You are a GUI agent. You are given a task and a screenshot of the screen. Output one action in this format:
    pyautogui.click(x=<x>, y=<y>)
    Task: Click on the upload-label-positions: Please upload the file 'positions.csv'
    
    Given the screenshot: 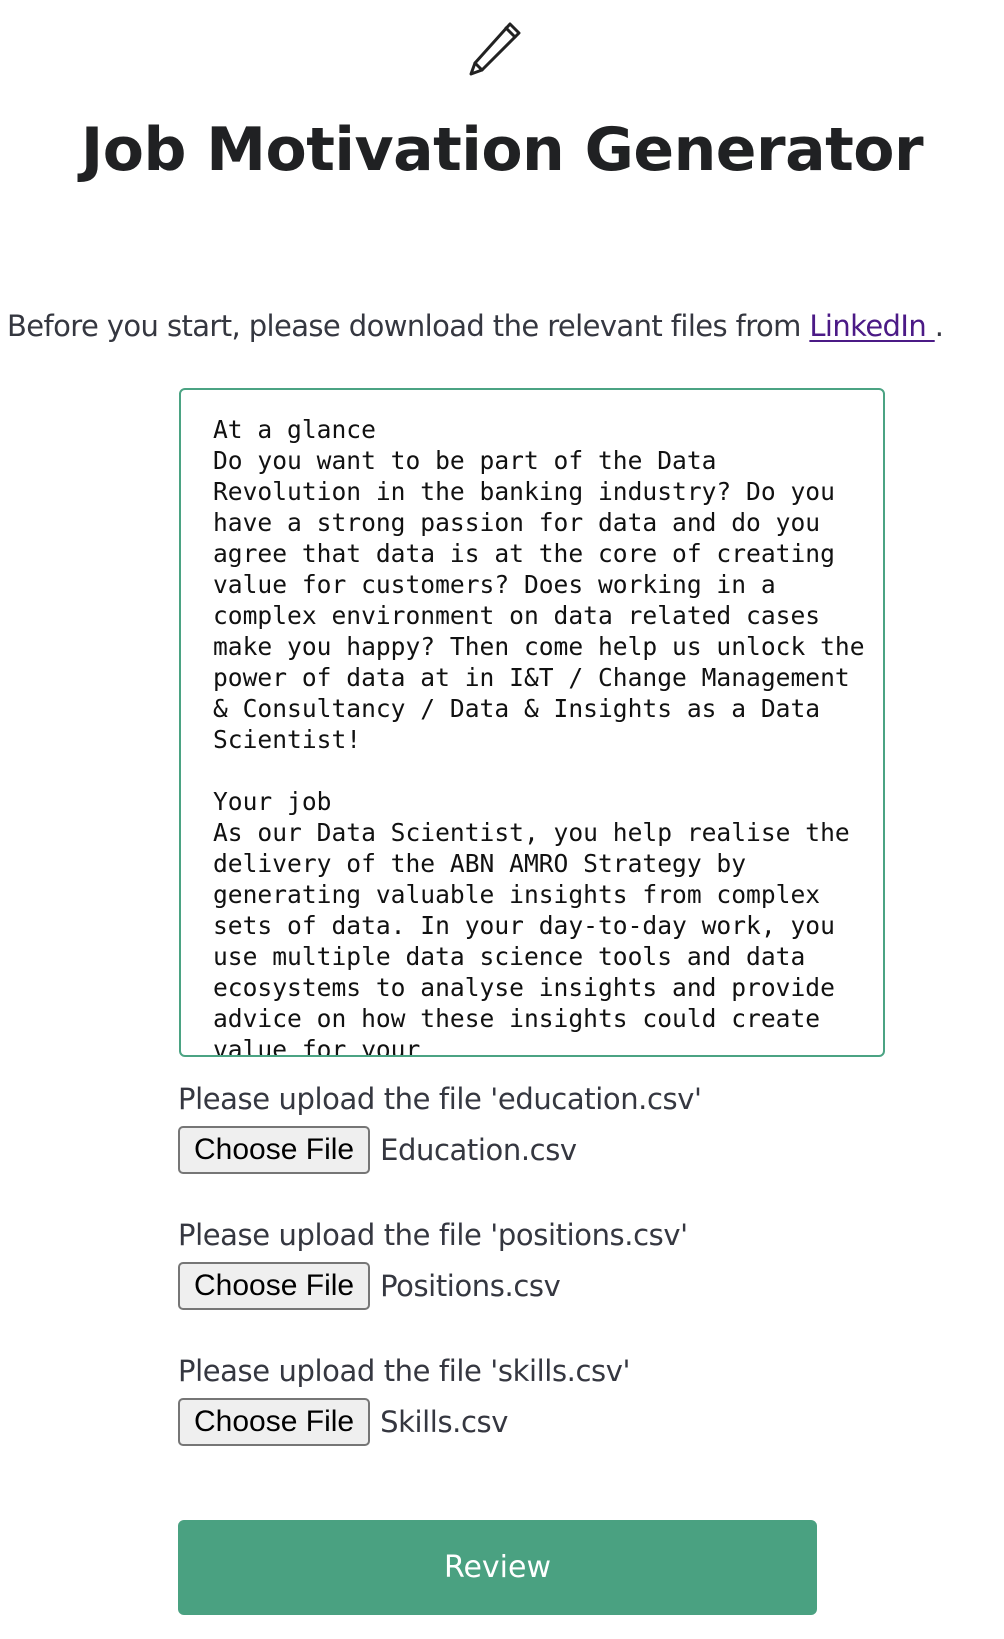 What is the action you would take?
    pyautogui.click(x=433, y=1235)
    